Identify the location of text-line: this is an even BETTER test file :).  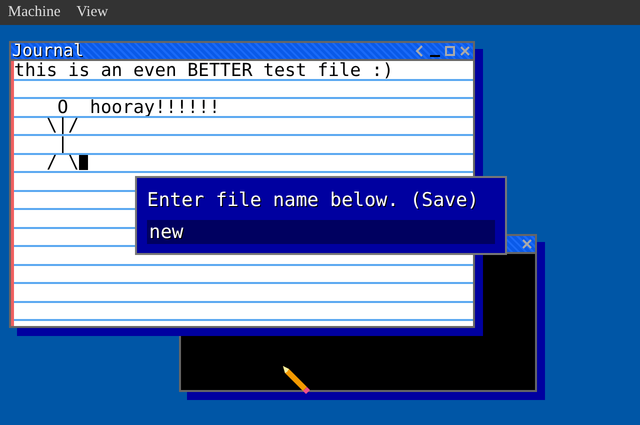
(204, 70).